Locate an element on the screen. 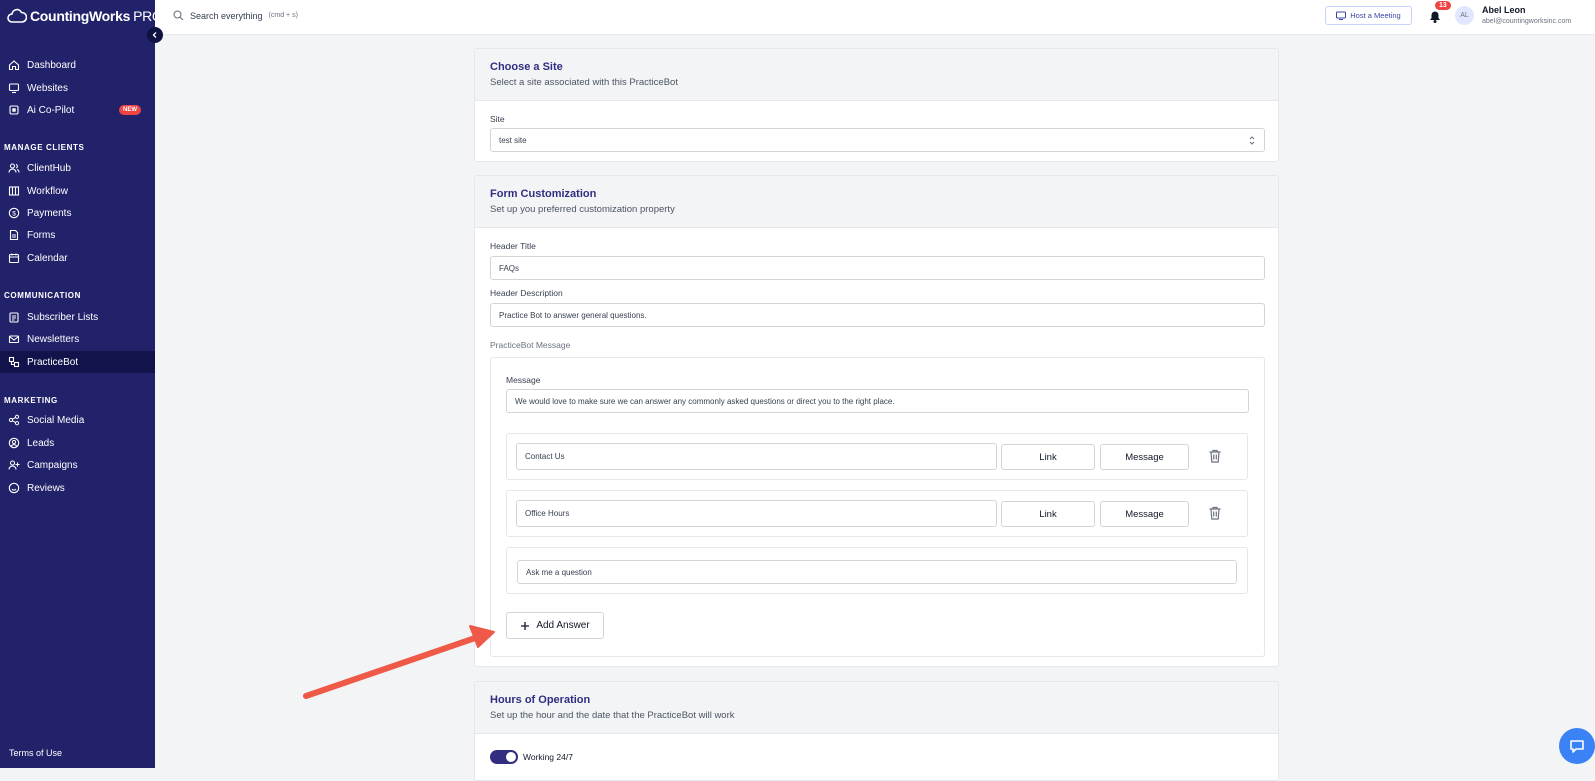 This screenshot has width=1595, height=781. site-select: test site is located at coordinates (877, 140).